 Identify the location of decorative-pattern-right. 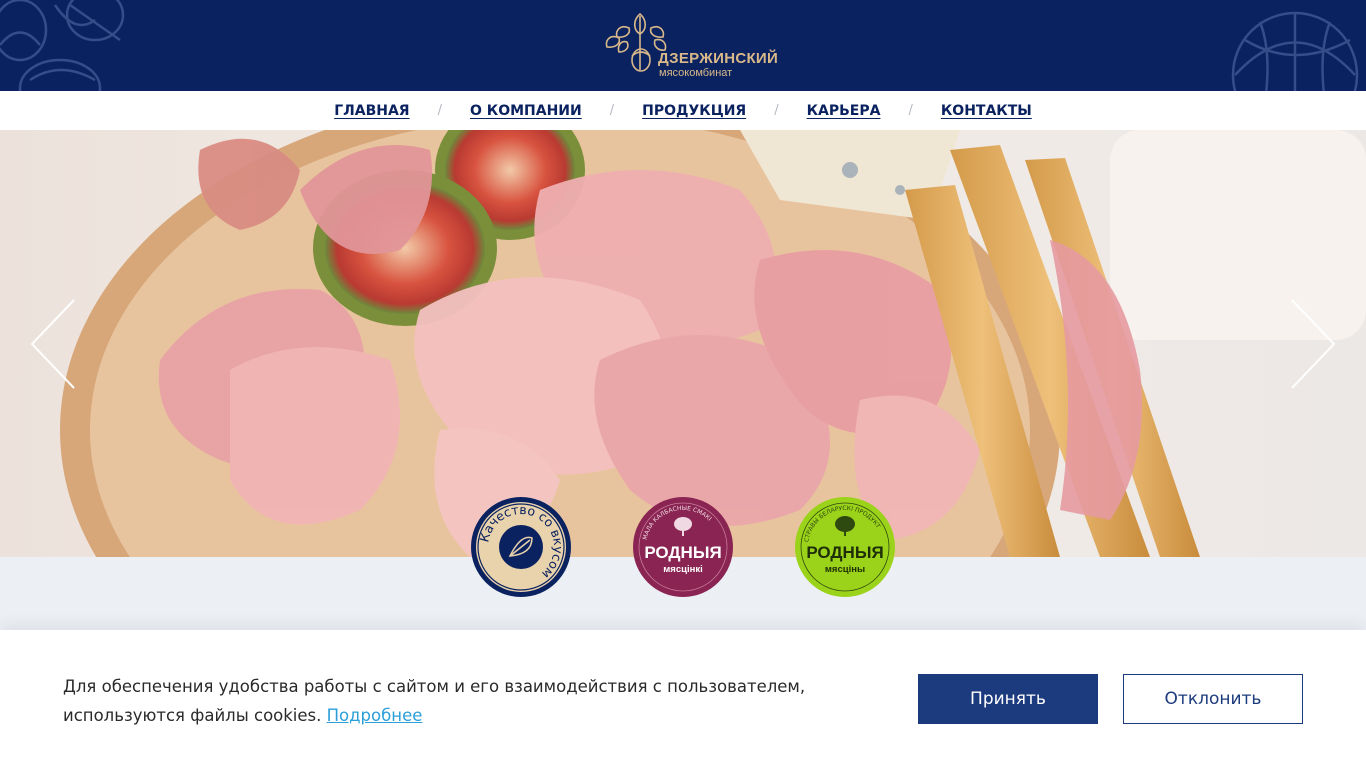
(1295, 51).